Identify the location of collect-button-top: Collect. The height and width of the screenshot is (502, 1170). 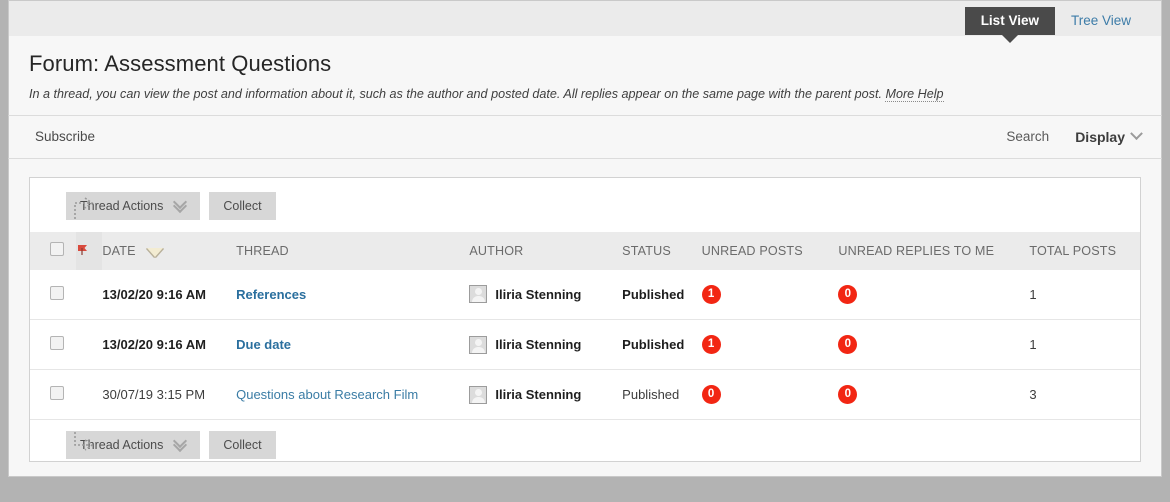
(242, 205).